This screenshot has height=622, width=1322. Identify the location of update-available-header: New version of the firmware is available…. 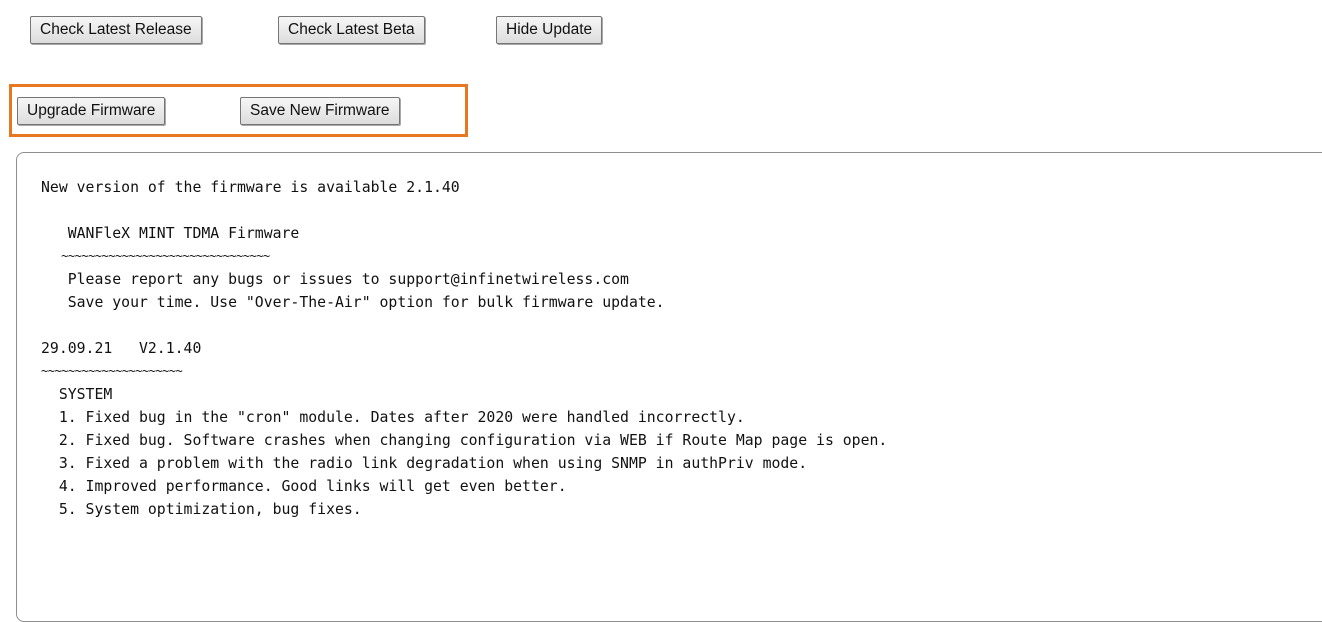
(250, 187).